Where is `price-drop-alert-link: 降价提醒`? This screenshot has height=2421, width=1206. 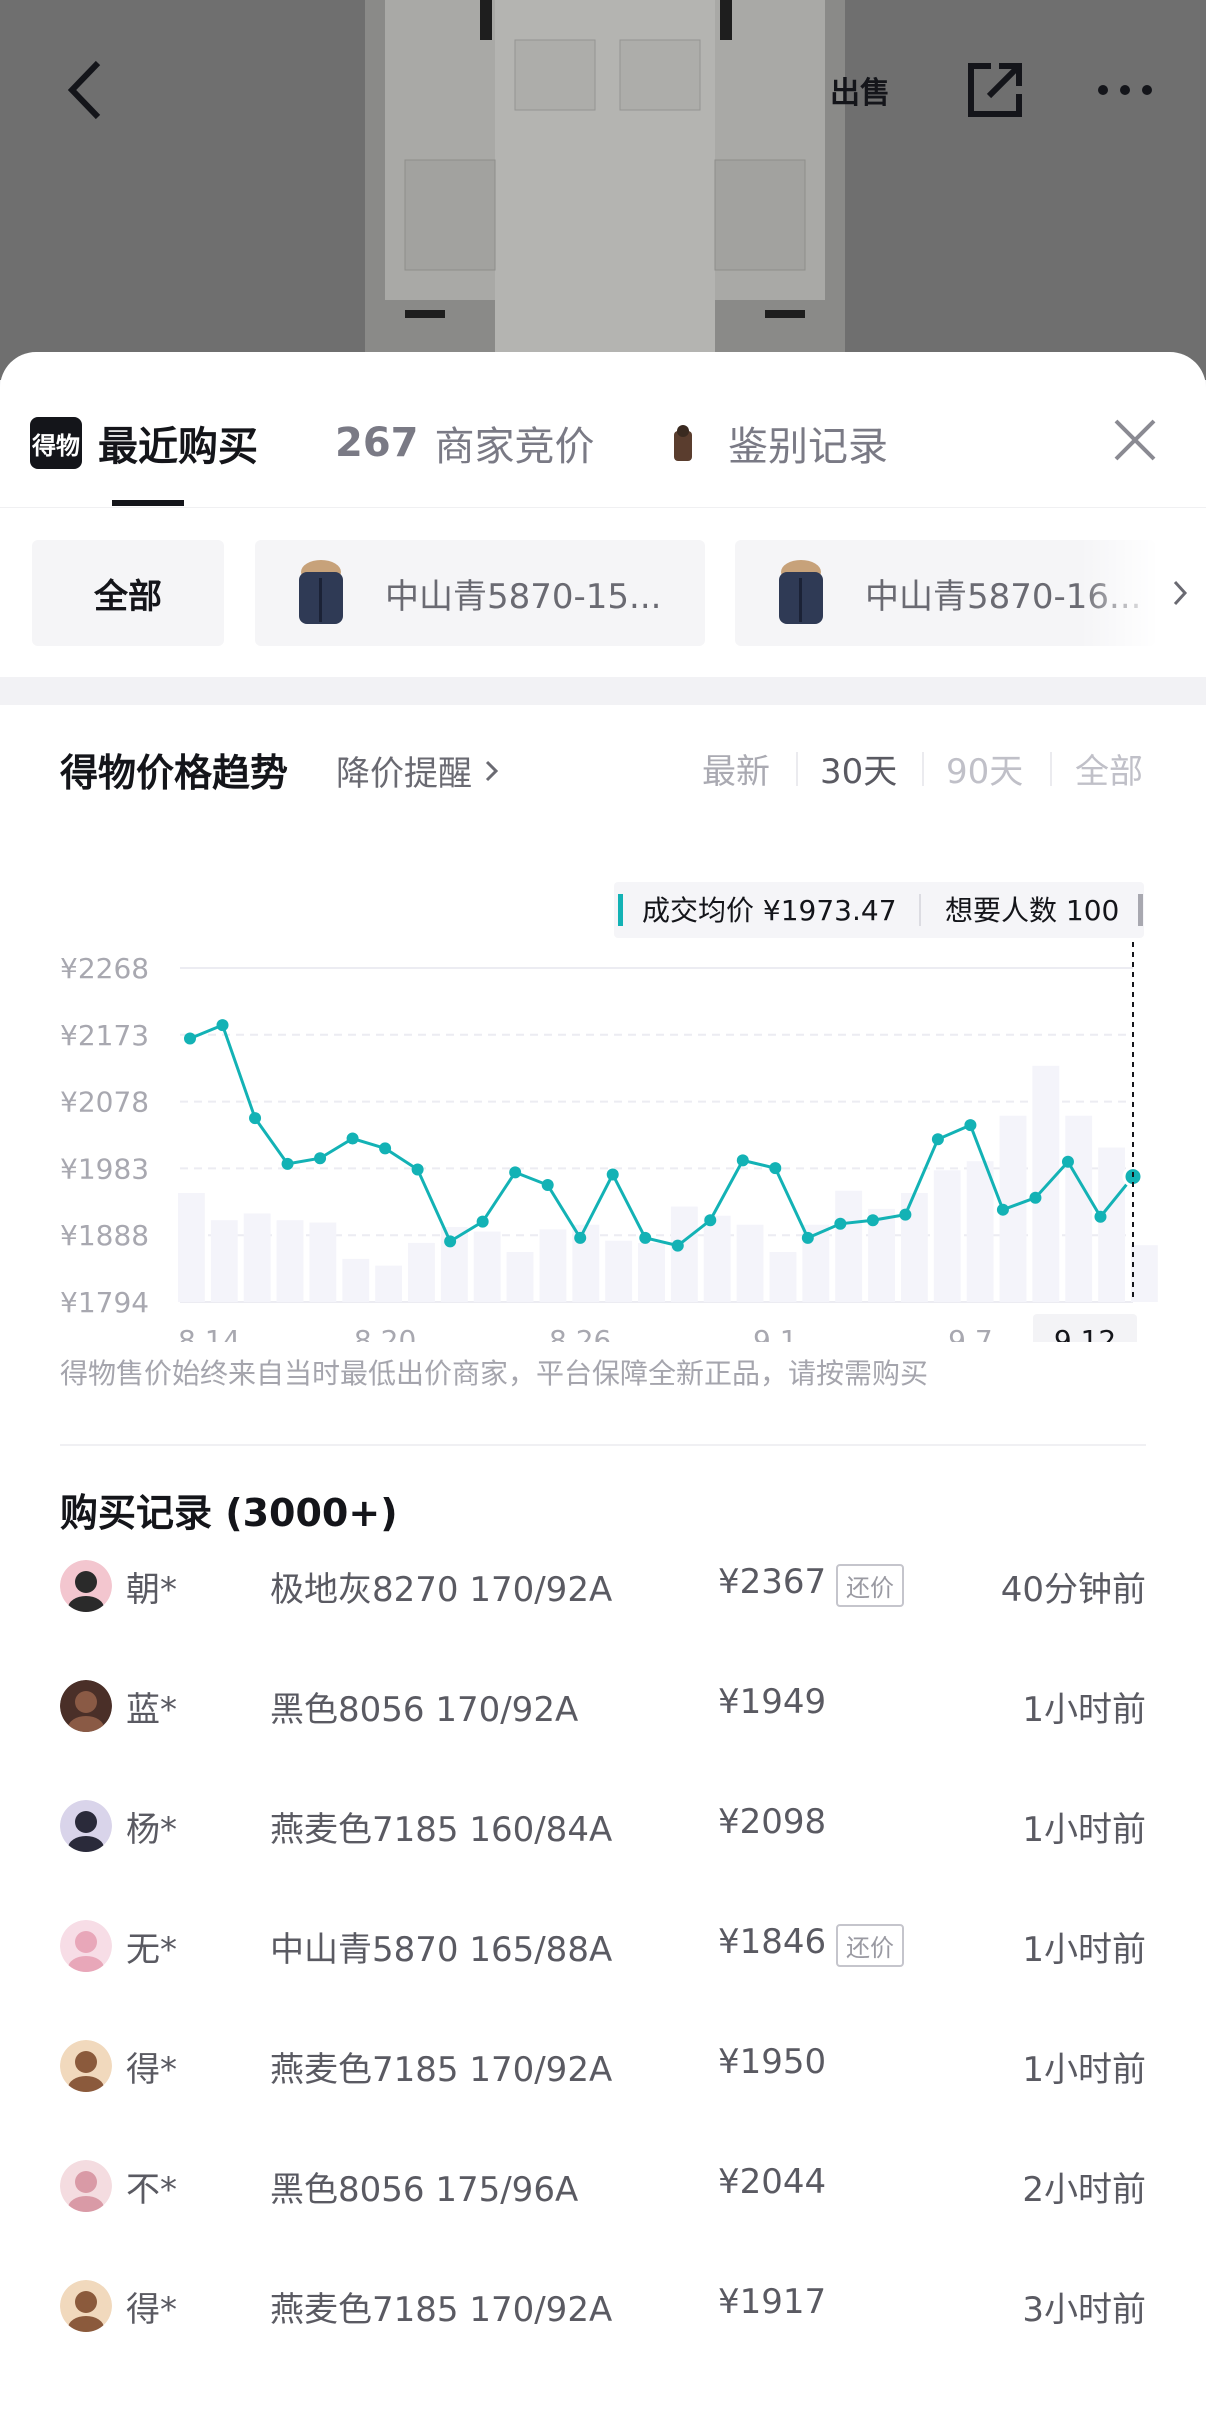 price-drop-alert-link: 降价提醒 is located at coordinates (419, 770).